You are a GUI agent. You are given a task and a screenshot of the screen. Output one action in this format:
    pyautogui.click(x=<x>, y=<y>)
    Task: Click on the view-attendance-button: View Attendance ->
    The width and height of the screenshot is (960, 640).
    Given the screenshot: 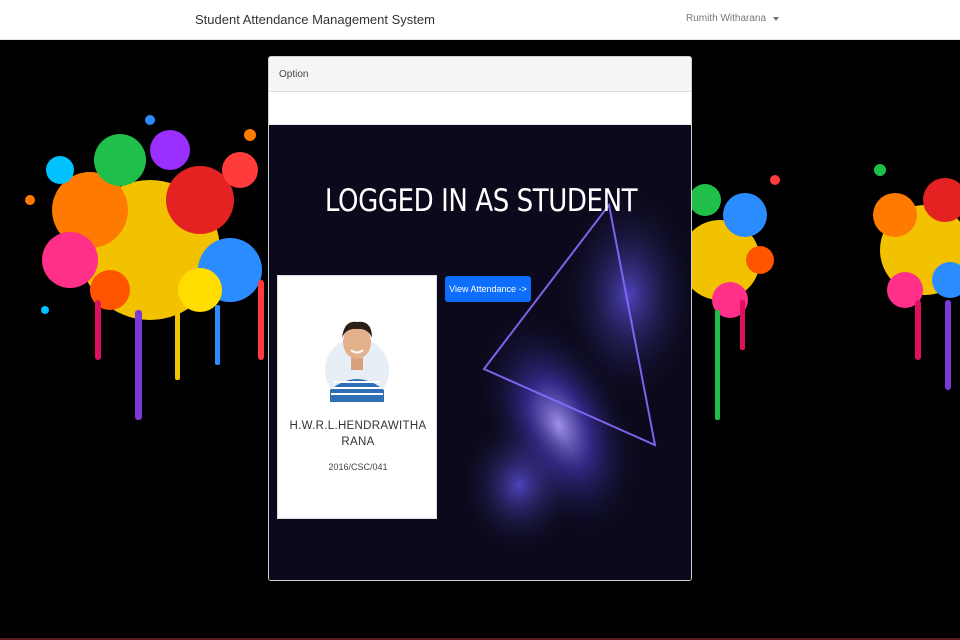 What is the action you would take?
    pyautogui.click(x=488, y=289)
    